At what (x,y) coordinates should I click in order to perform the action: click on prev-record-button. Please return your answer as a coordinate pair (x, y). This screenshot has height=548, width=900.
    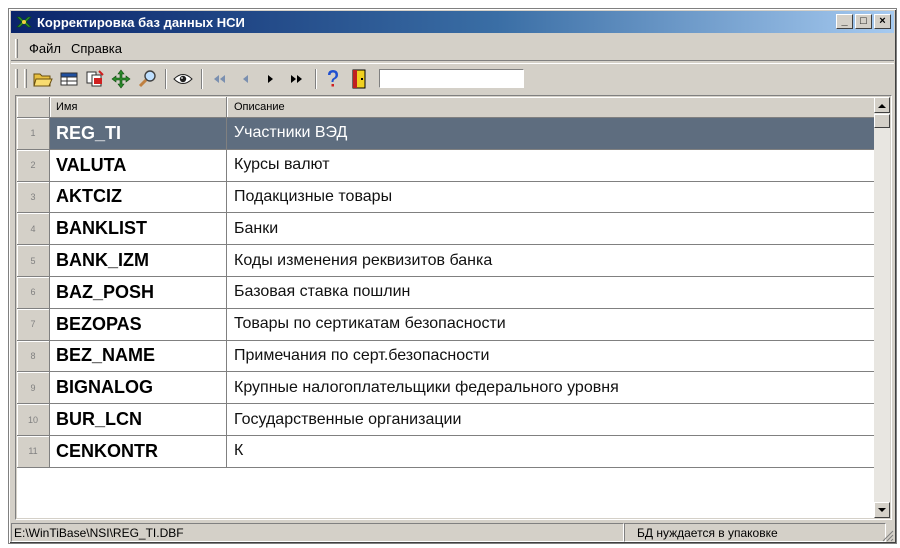
    Looking at the image, I should click on (245, 79).